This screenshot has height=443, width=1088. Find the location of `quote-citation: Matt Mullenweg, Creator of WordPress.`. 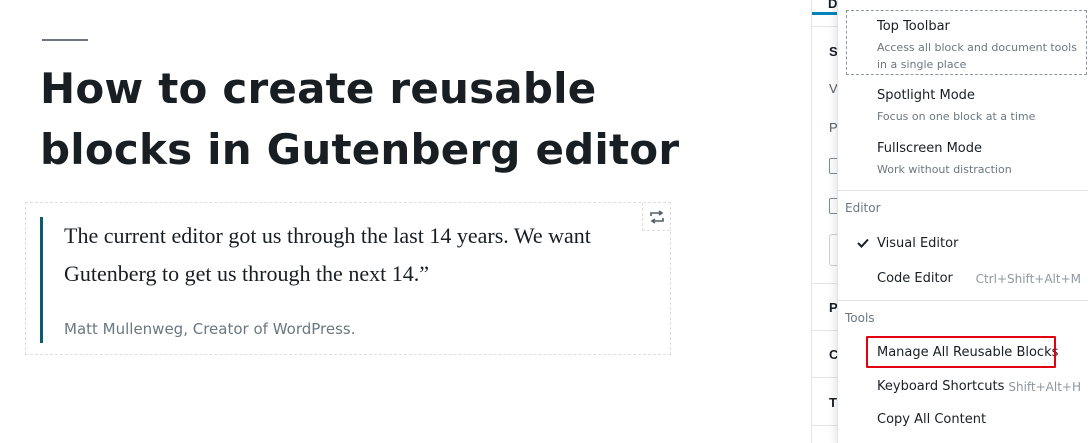

quote-citation: Matt Mullenweg, Creator of WordPress. is located at coordinates (210, 329).